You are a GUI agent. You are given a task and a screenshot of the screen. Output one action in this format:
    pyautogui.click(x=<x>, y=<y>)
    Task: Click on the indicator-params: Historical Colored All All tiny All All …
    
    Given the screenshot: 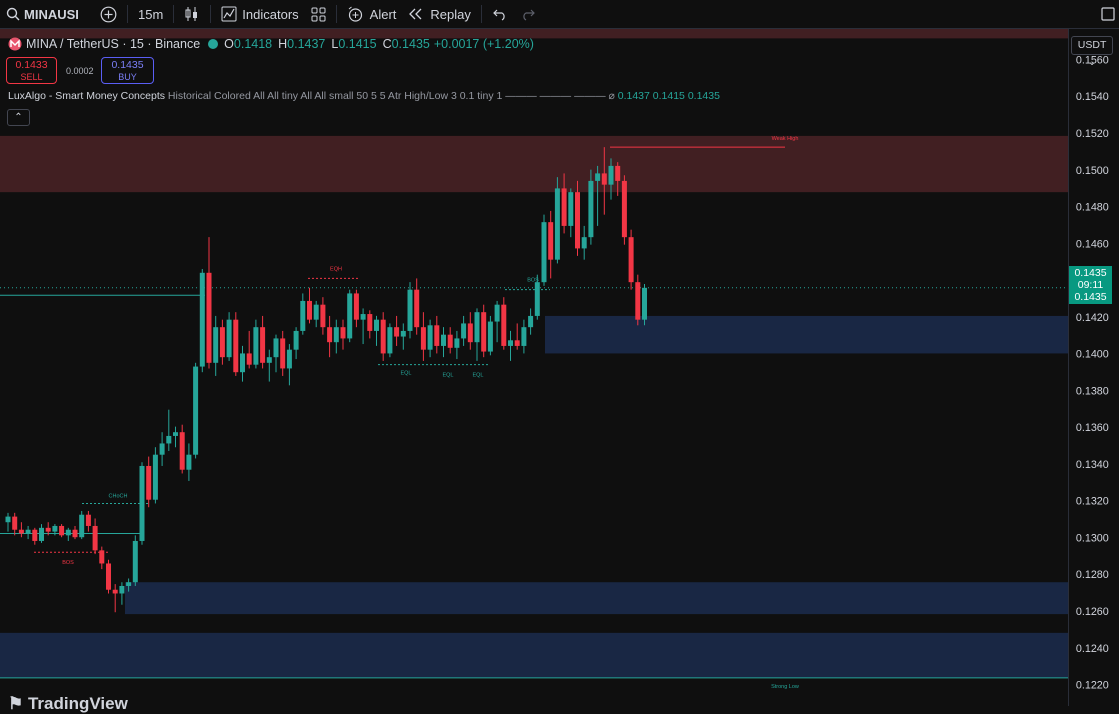 What is the action you would take?
    pyautogui.click(x=391, y=96)
    